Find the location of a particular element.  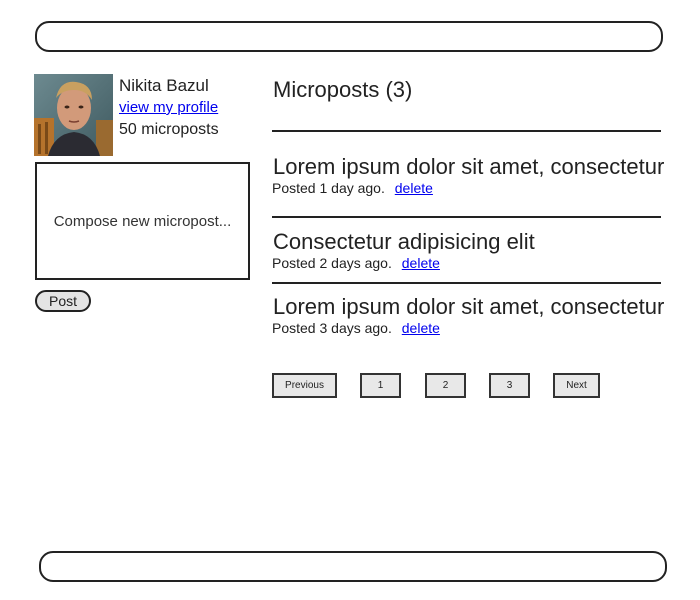

post-meta: Posted 2 days ago. delete is located at coordinates (356, 263).